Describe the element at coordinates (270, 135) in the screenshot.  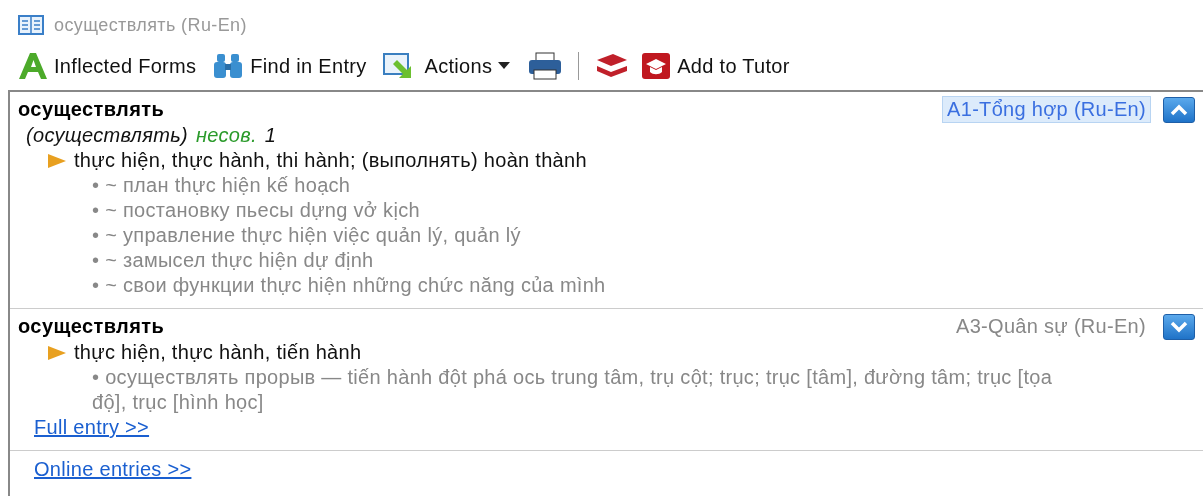
I see `sense-number: 1` at that location.